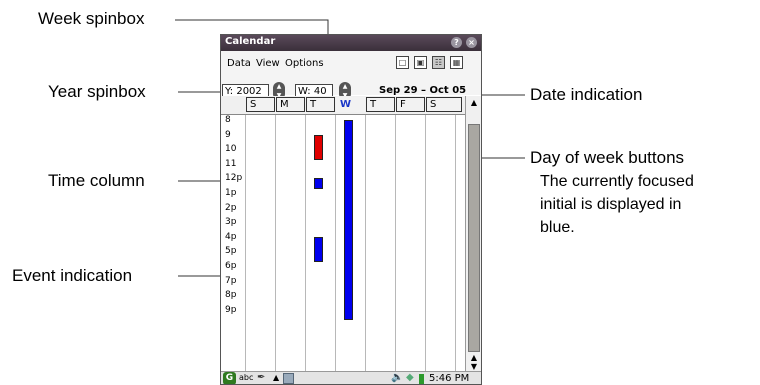  Describe the element at coordinates (607, 157) in the screenshot. I see `day-of-week-buttons-callout: Day of week buttons` at that location.